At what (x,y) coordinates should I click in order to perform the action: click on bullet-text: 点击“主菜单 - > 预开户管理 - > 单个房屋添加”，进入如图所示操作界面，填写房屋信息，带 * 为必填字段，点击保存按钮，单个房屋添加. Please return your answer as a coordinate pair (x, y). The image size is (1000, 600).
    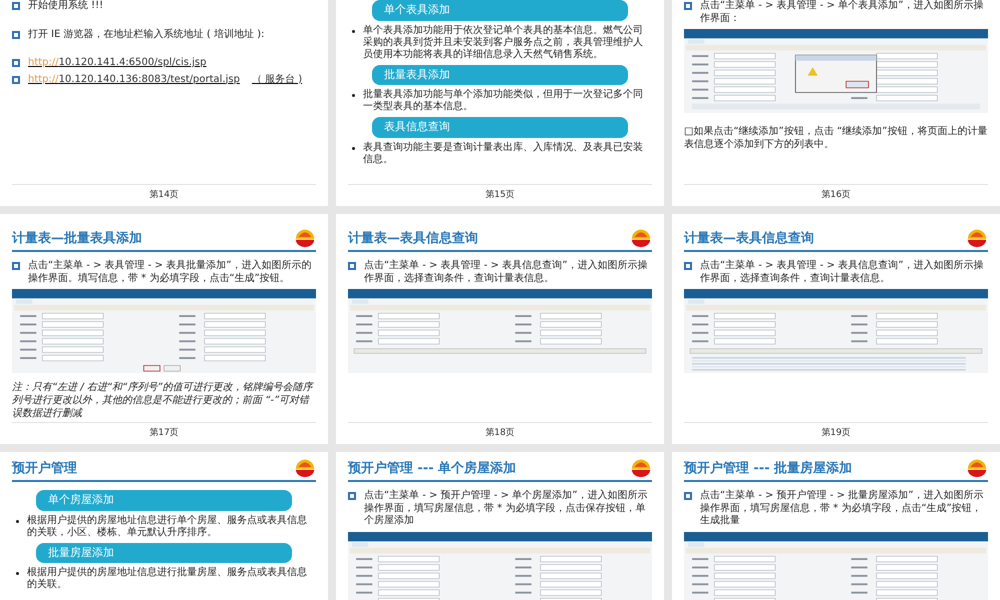
    Looking at the image, I should click on (506, 509).